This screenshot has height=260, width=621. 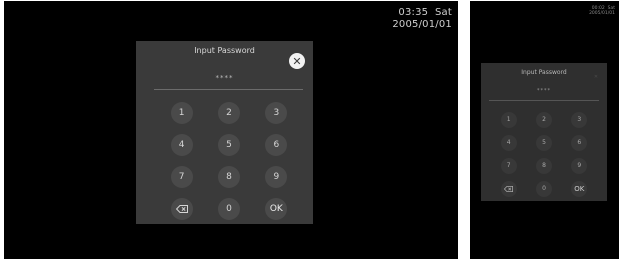 I want to click on status-clock: 03:35 Sat 2005/01/01, so click(x=422, y=18).